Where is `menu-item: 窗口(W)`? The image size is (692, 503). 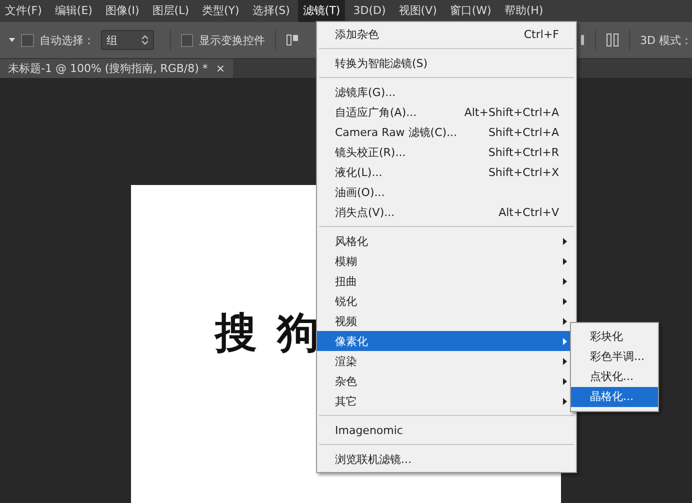 menu-item: 窗口(W) is located at coordinates (470, 11).